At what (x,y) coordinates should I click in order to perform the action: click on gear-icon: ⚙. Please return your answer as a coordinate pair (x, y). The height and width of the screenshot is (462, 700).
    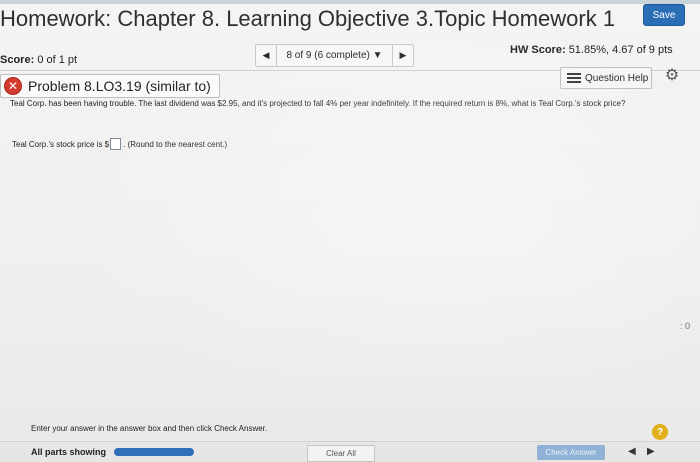
    Looking at the image, I should click on (672, 76).